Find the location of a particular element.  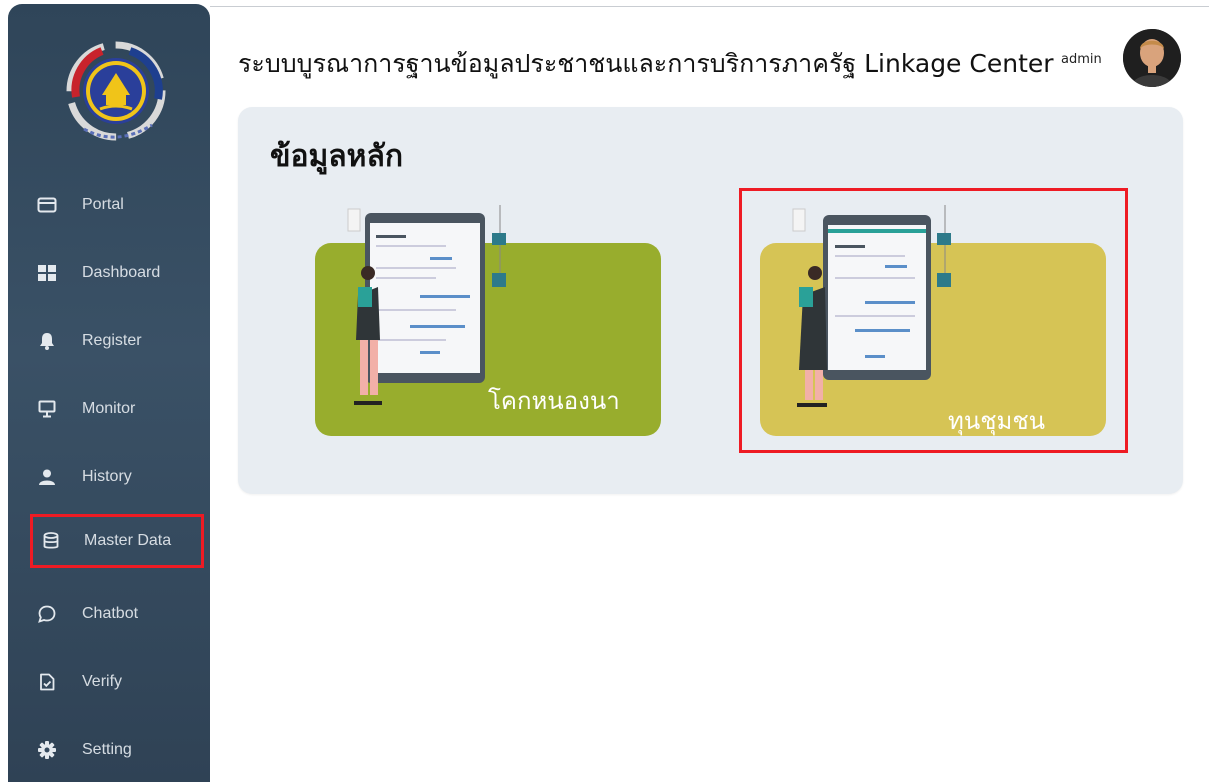

sidebar-item-label: Register is located at coordinates (112, 340).